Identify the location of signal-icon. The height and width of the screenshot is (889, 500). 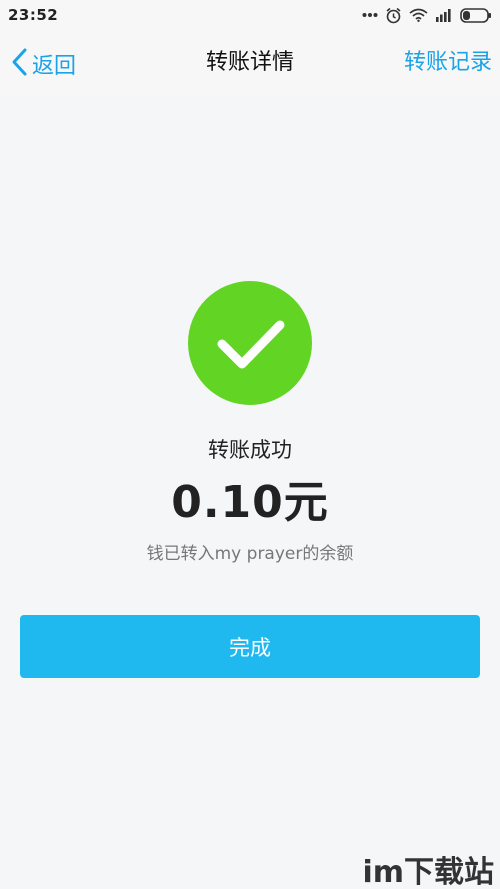
(444, 15).